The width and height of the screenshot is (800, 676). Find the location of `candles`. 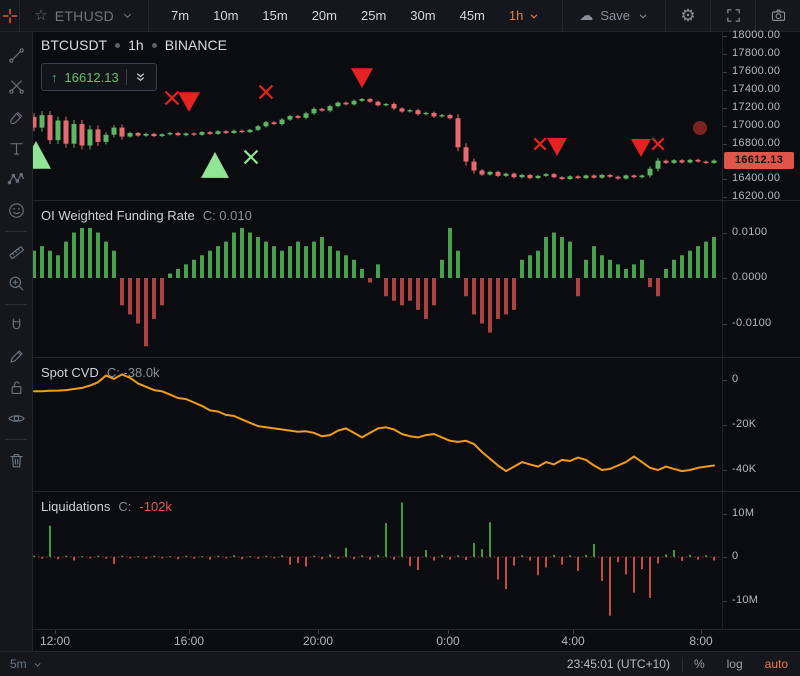

candles is located at coordinates (375, 139).